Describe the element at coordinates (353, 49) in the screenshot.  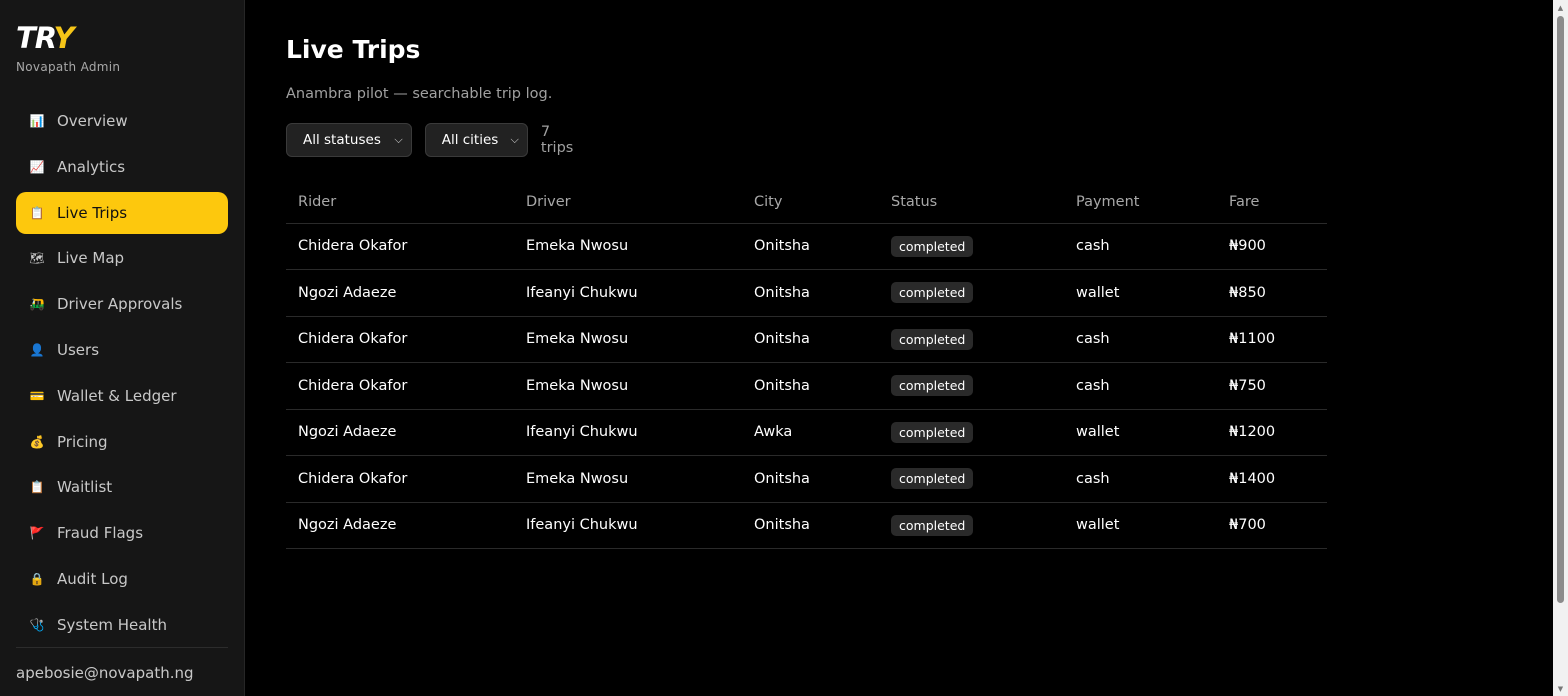
I see `page-title: Live Trips` at that location.